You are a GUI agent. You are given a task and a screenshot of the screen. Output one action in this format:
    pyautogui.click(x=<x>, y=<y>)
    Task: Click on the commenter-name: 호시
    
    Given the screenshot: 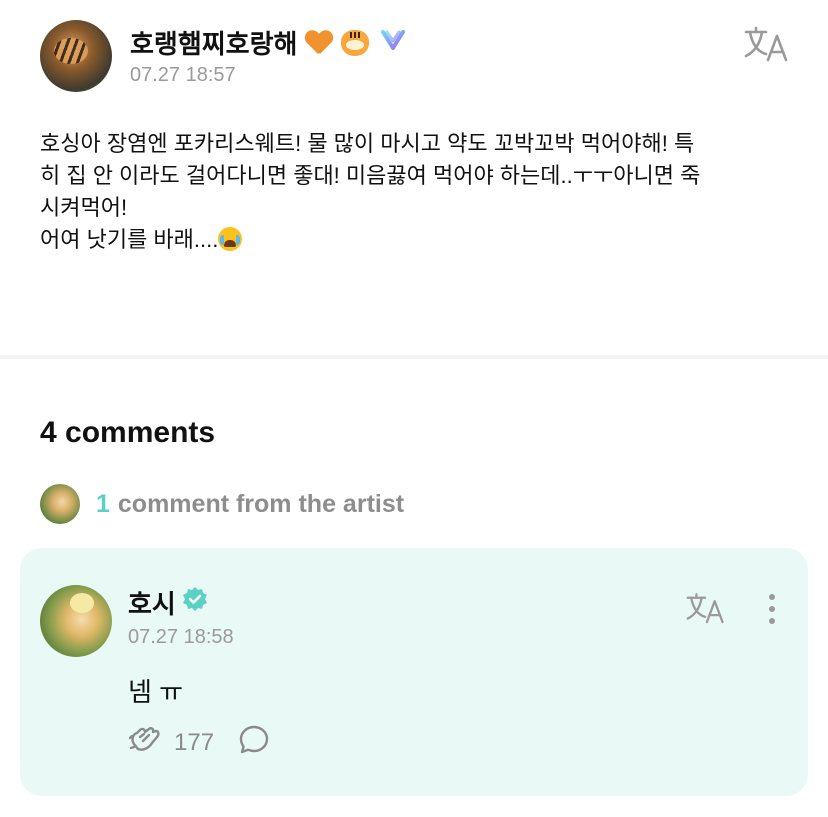 What is the action you would take?
    pyautogui.click(x=152, y=602)
    